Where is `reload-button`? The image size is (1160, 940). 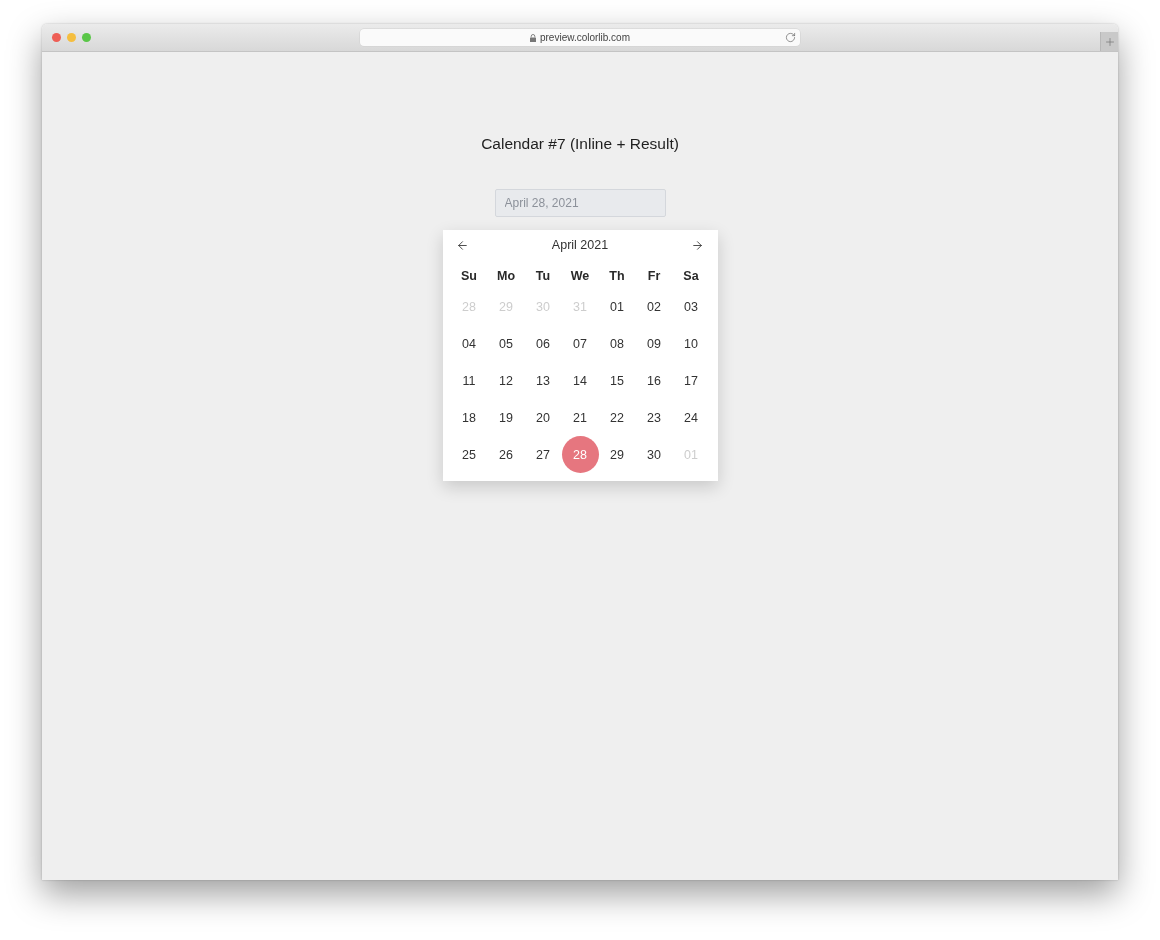
reload-button is located at coordinates (790, 37).